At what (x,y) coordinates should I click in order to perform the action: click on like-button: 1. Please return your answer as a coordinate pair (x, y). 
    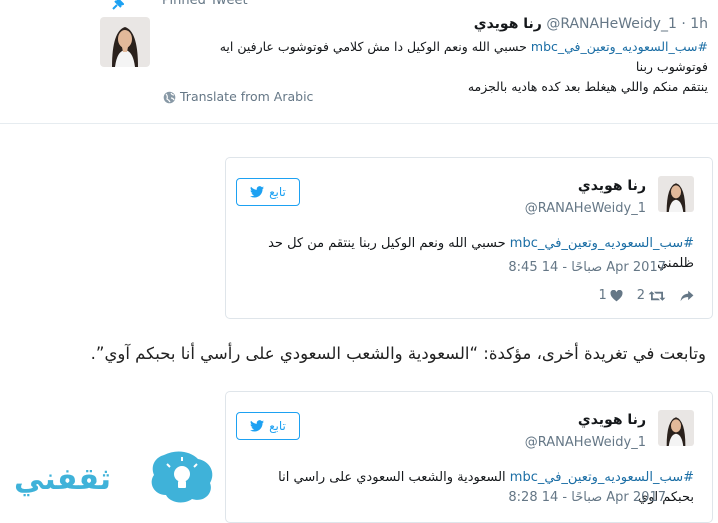
    Looking at the image, I should click on (610, 295).